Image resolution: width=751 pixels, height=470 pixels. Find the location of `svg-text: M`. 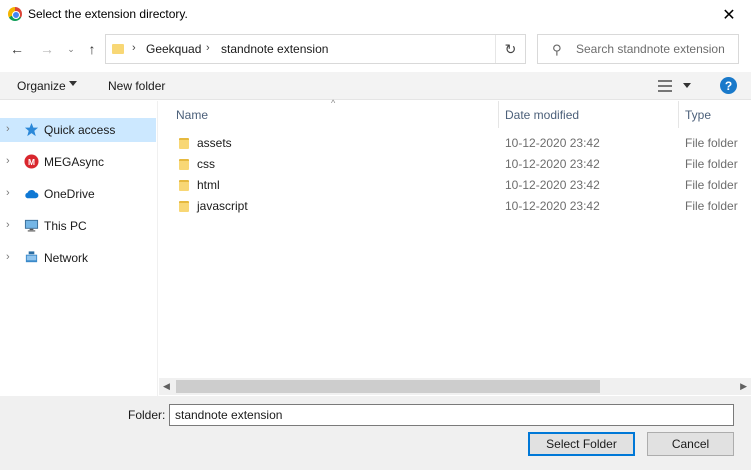

svg-text: M is located at coordinates (31, 162).